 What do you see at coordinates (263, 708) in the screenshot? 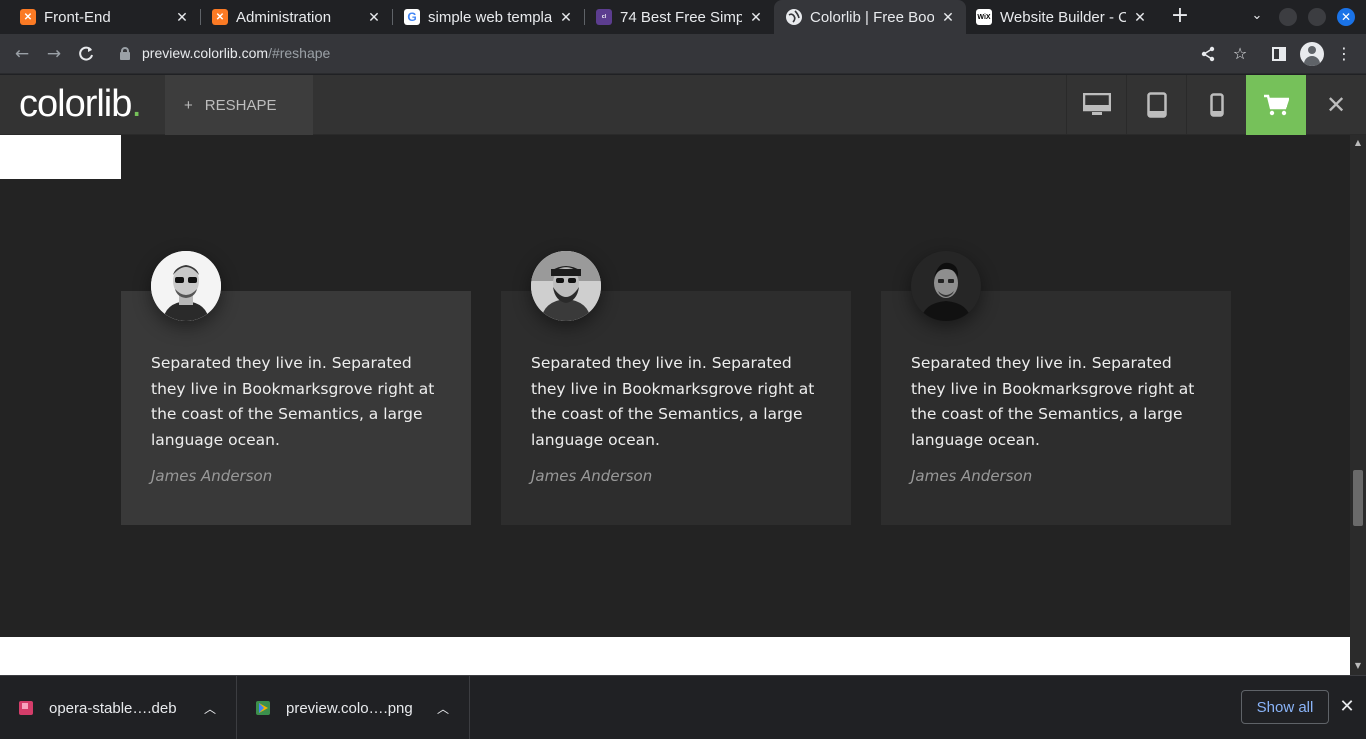
I see `image-file-icon` at bounding box center [263, 708].